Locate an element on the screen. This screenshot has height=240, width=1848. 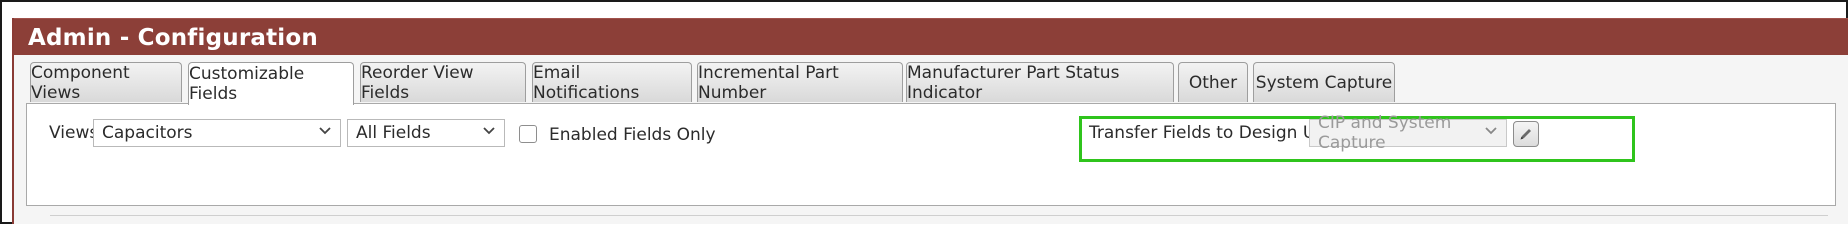
tab-label: Component Views is located at coordinates (80, 82).